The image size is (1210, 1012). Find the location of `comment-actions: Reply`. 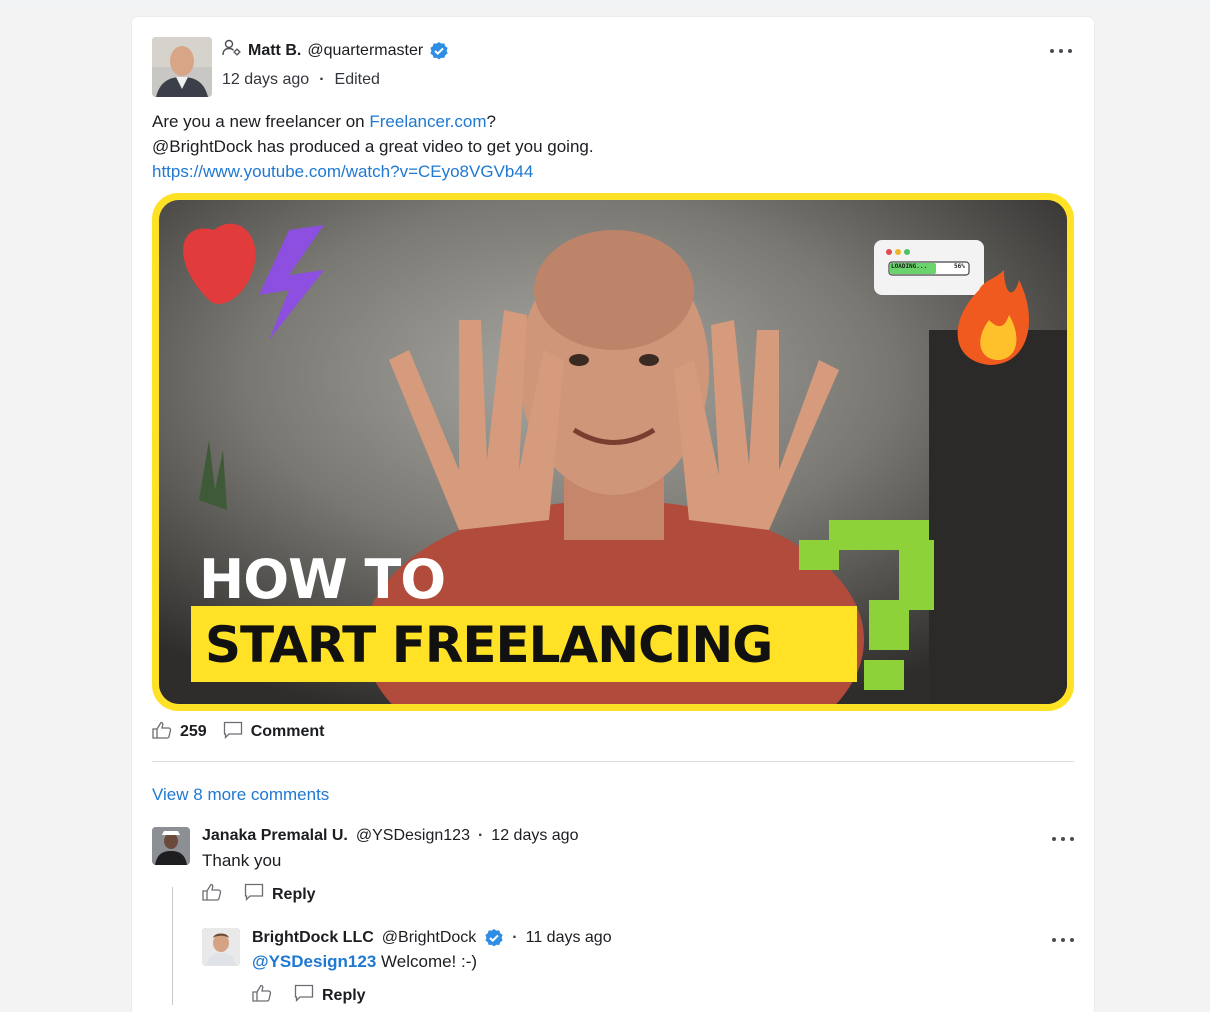

comment-actions: Reply is located at coordinates (259, 894).